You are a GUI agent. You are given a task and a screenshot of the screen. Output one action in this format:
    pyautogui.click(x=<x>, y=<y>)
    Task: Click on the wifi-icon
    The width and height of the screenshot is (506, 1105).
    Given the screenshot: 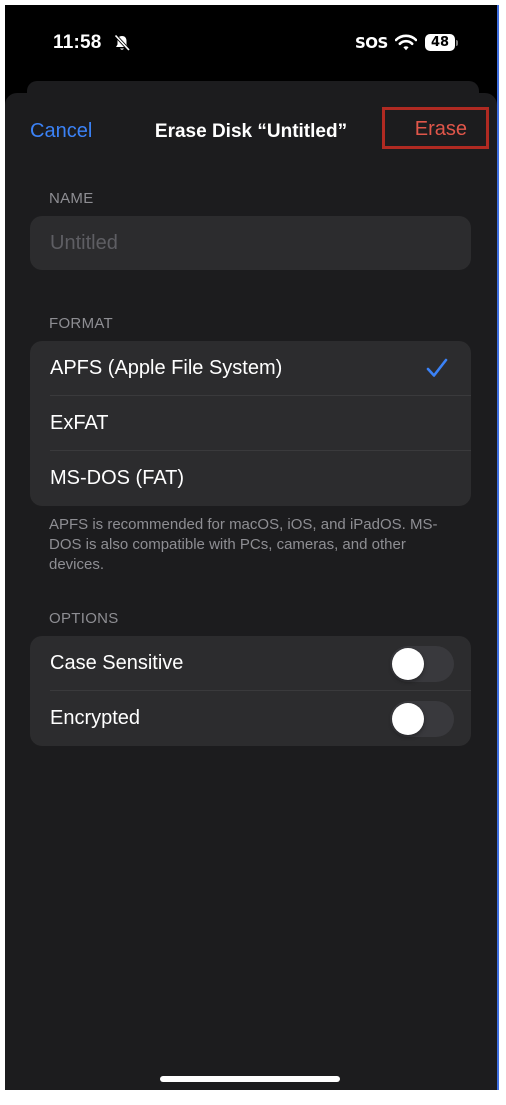 What is the action you would take?
    pyautogui.click(x=406, y=42)
    